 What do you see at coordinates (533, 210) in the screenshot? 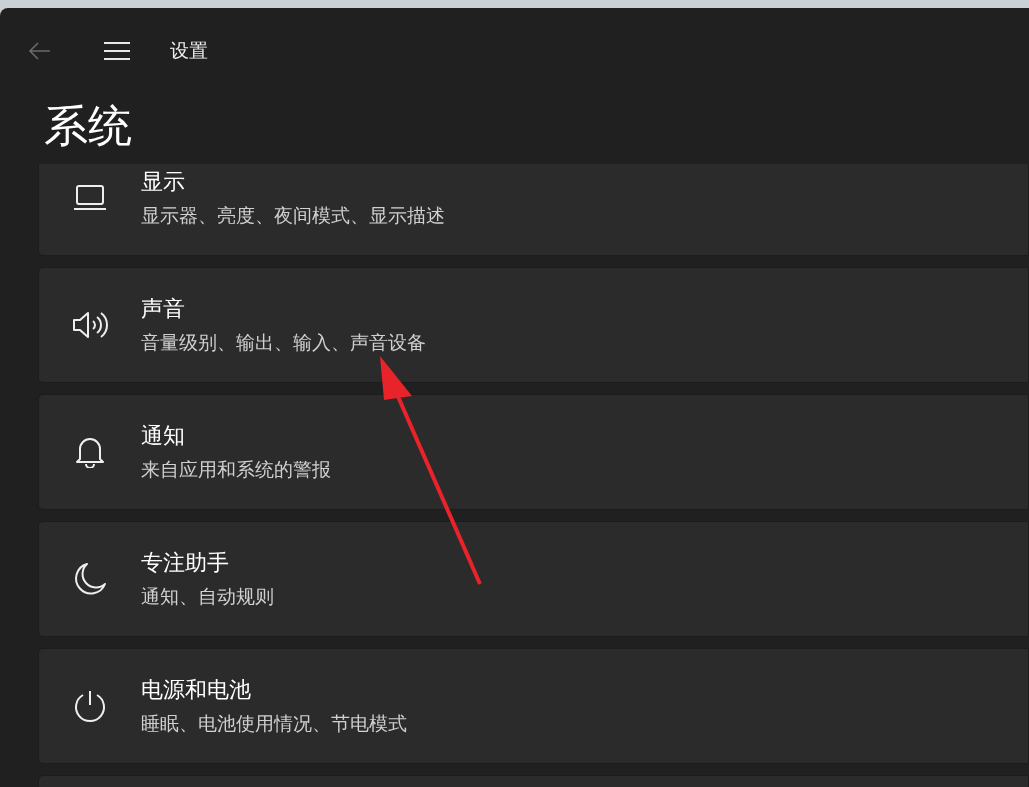
I see `settings-item: 显示 显示器、亮度、夜间模式、显示描述` at bounding box center [533, 210].